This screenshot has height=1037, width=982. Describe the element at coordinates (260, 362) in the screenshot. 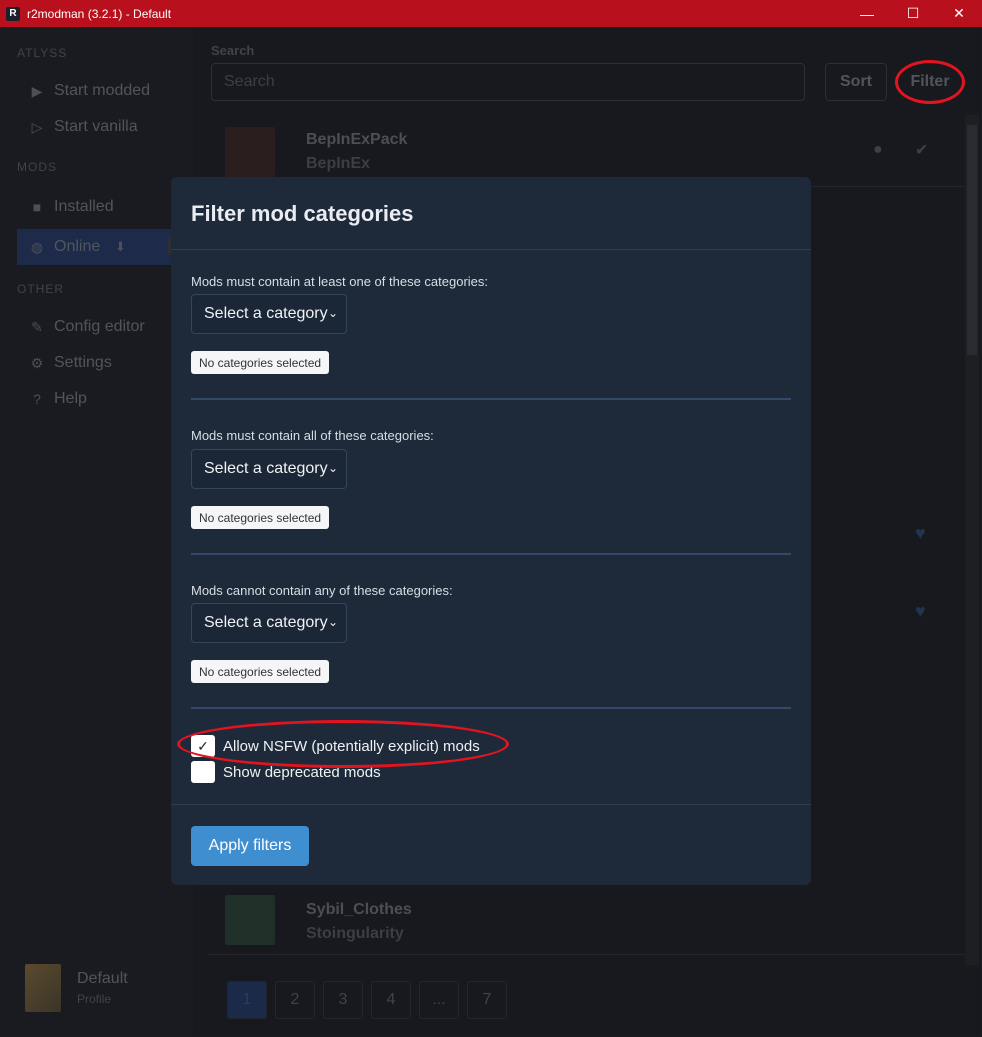

I see `filter-any-tag: No categories selected` at that location.